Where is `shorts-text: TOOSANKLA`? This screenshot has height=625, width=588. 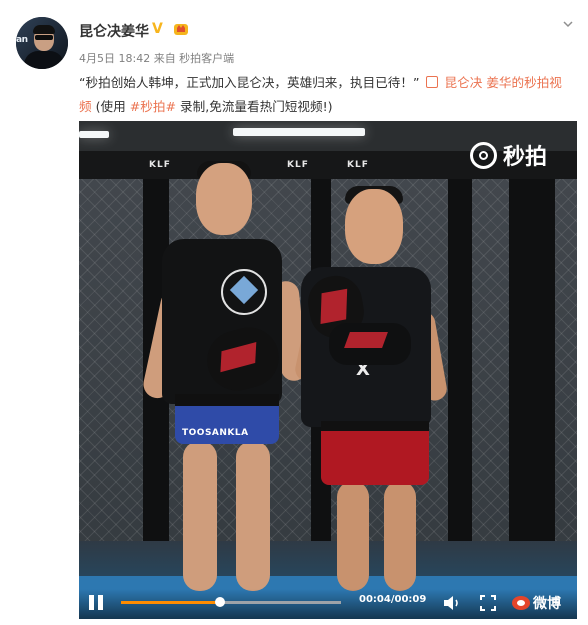
shorts-text: TOOSANKLA is located at coordinates (215, 433).